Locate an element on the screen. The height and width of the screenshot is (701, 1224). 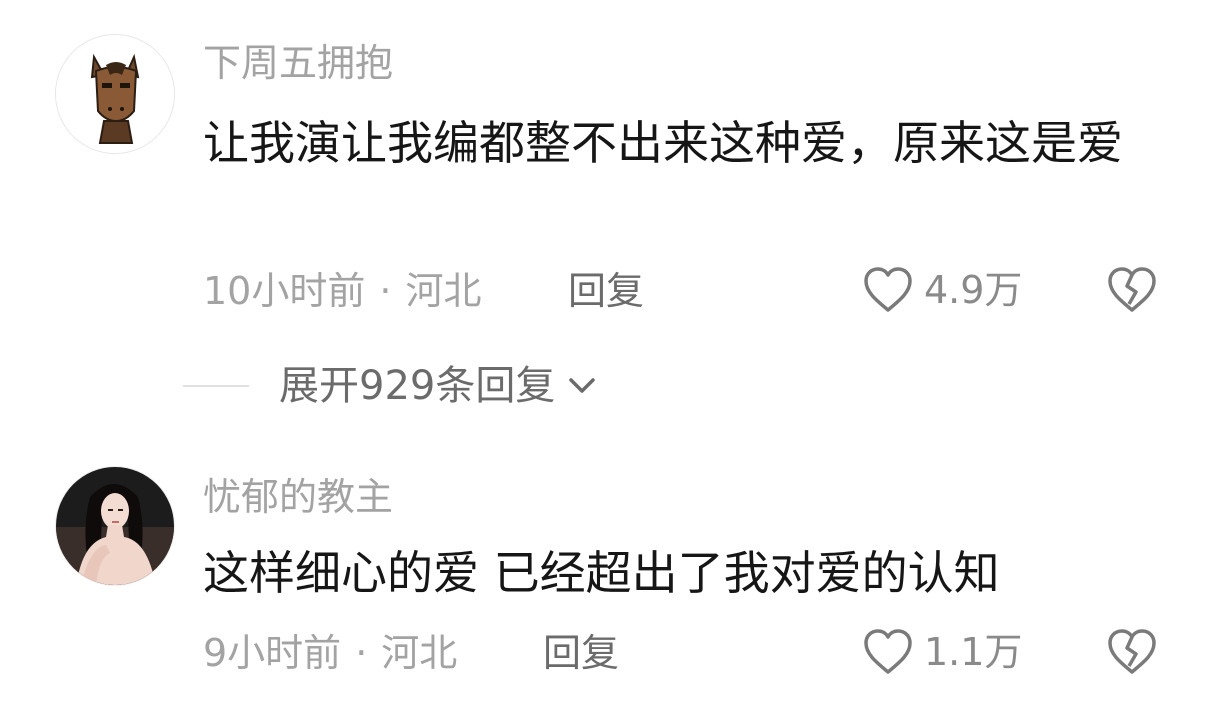
portrait-avatar-icon is located at coordinates (115, 526).